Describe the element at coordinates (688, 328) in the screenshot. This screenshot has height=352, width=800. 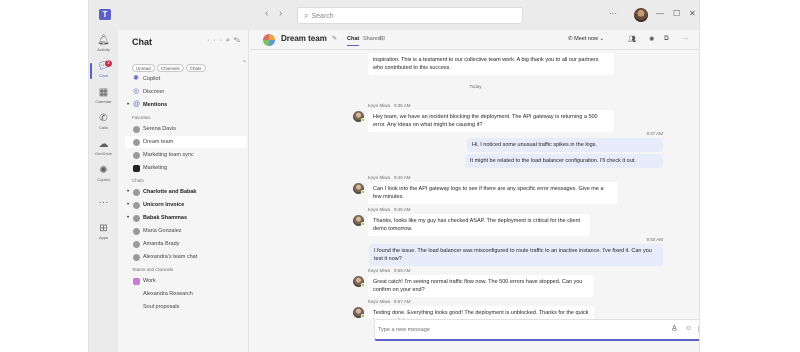
I see `emoji-icon: ☺` at that location.